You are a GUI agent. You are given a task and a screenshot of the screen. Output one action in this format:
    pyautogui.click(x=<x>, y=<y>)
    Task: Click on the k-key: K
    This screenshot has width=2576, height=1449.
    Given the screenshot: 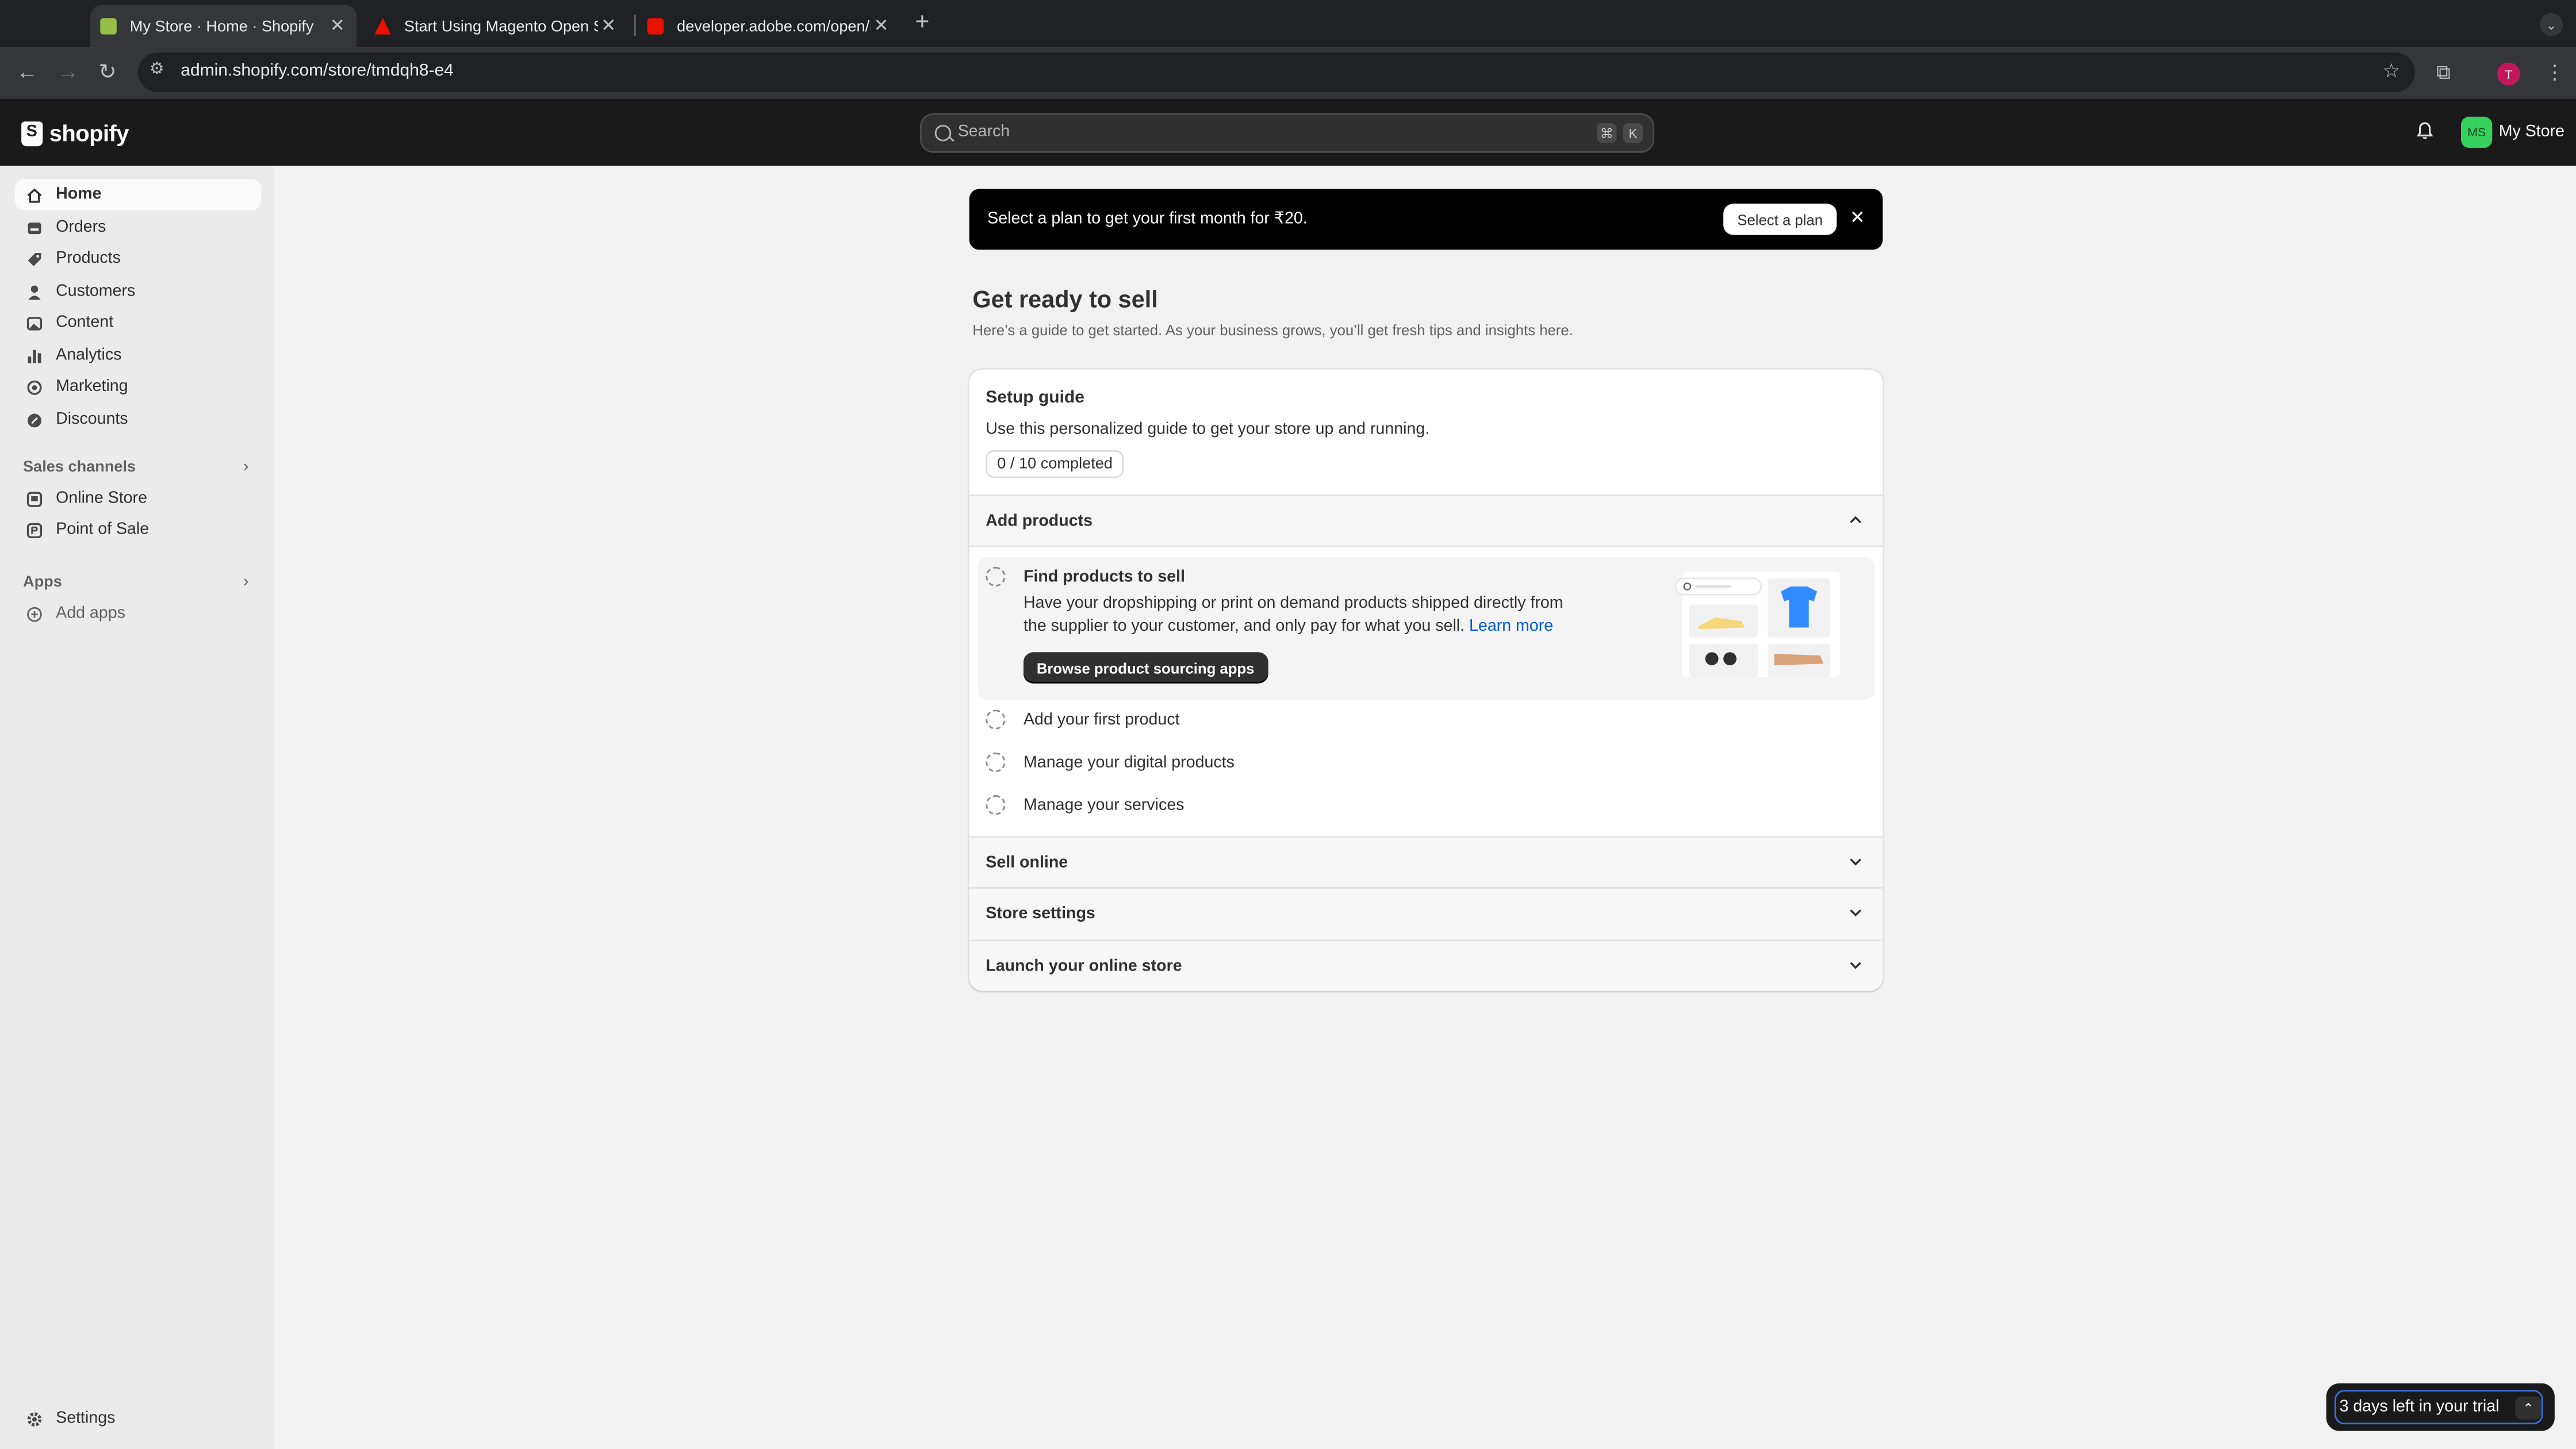 What is the action you would take?
    pyautogui.click(x=1633, y=133)
    